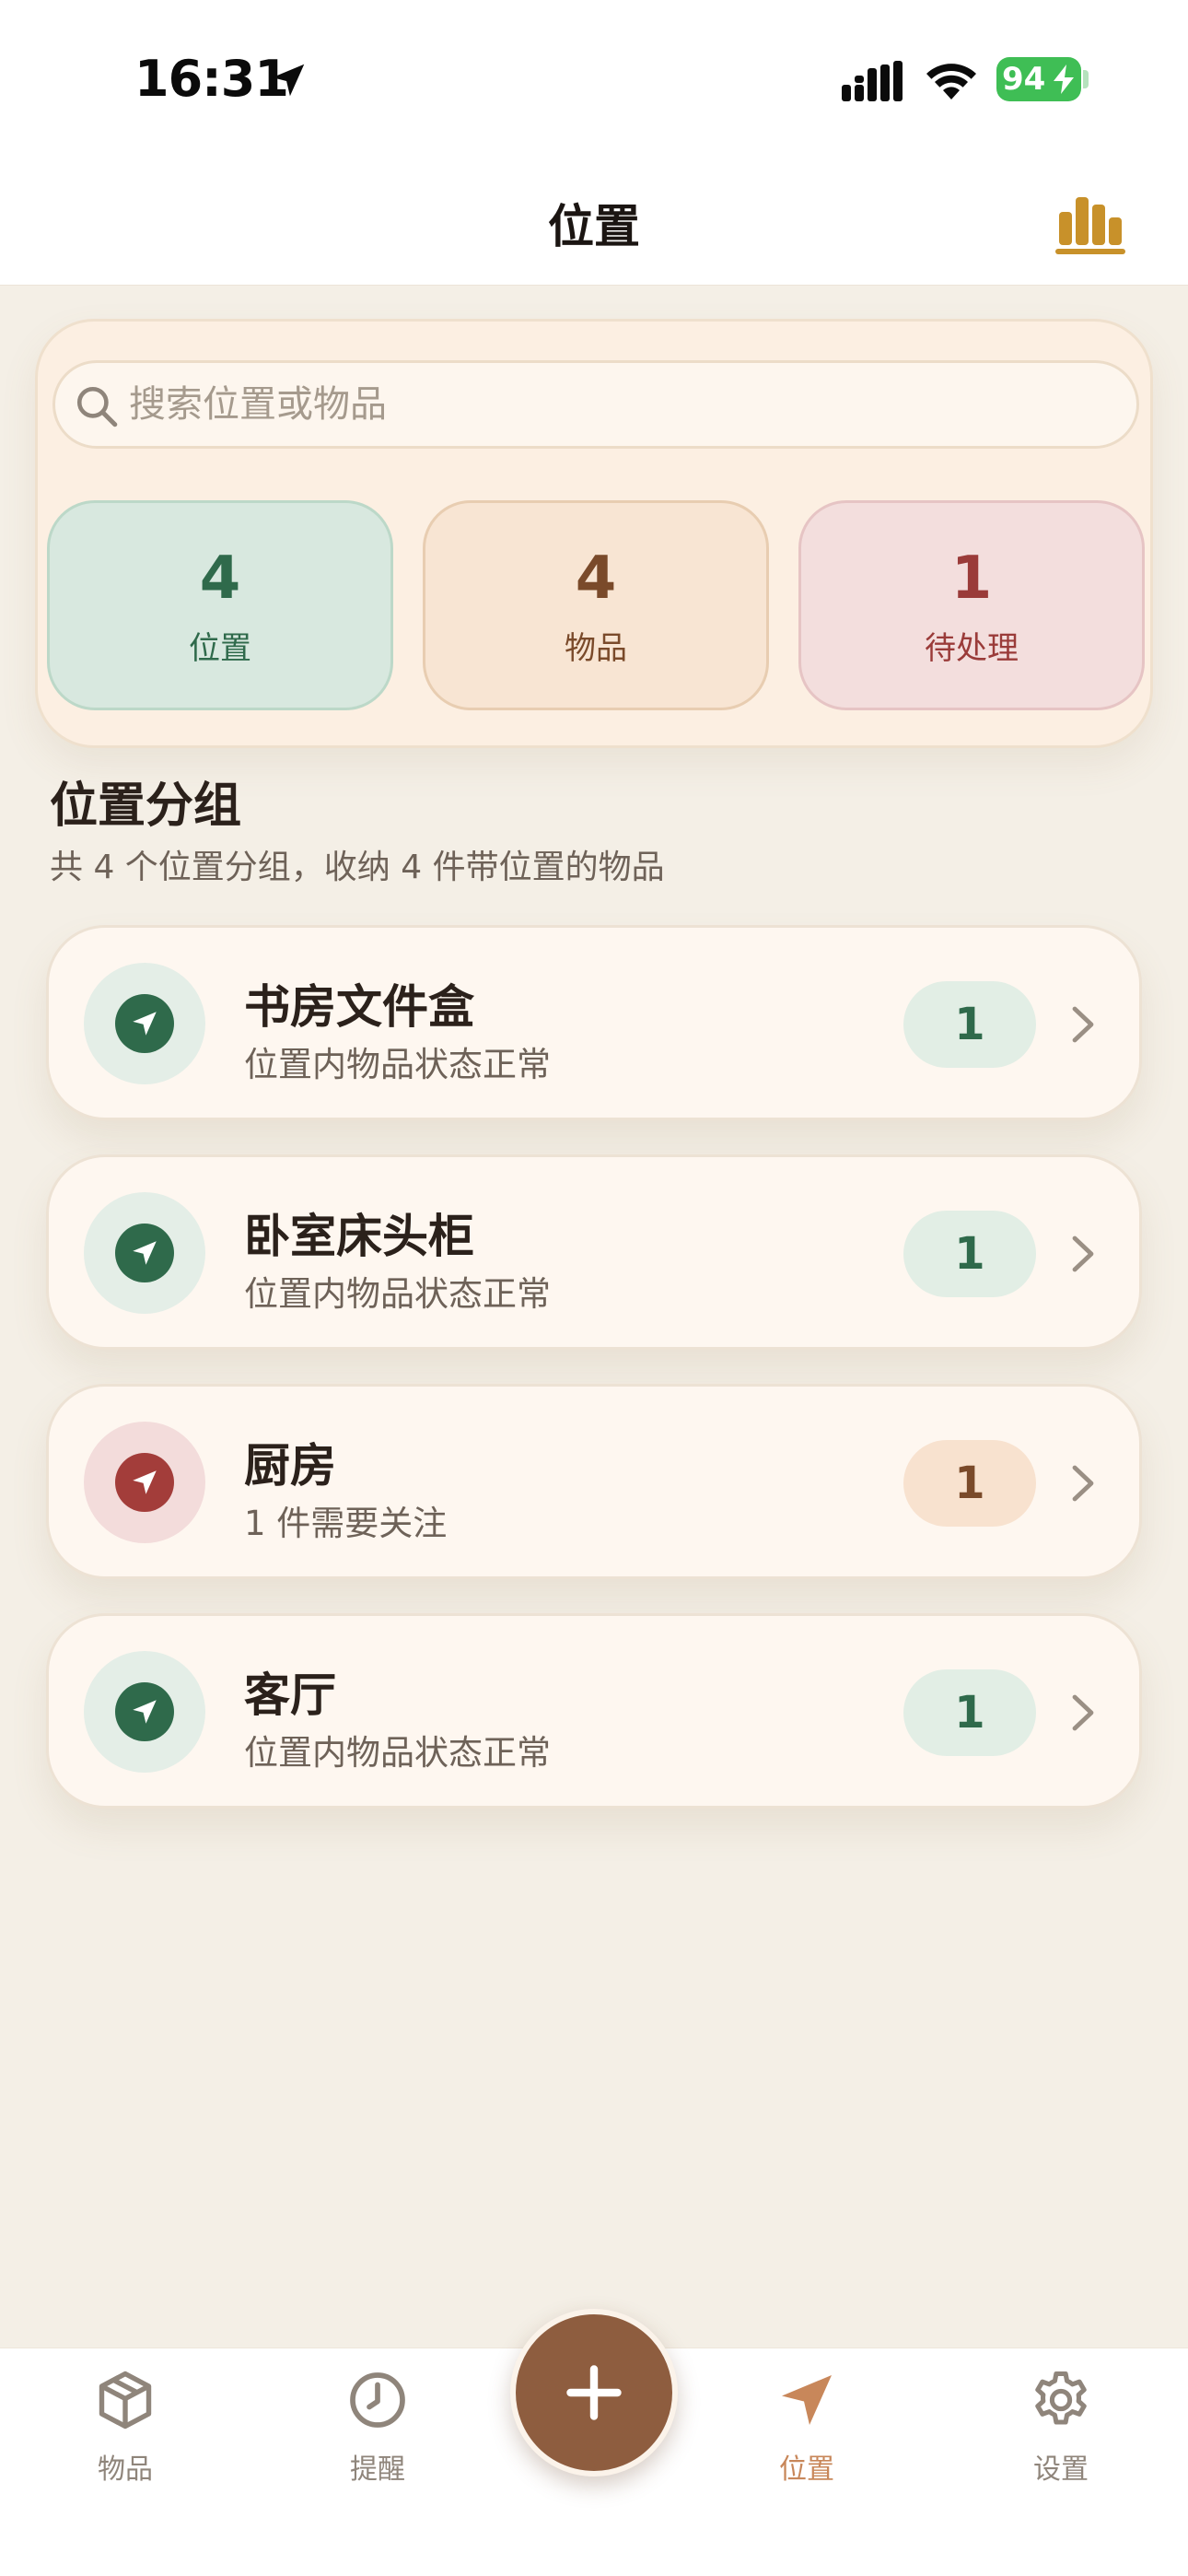  I want to click on location-row: 卧室床头柜 位置内物品状态正常 1, so click(594, 1252).